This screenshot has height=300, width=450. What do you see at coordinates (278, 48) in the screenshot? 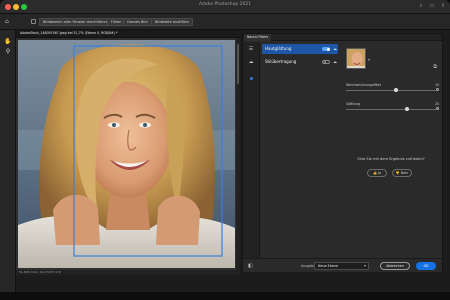
I see `filter-label: Hautglättung` at bounding box center [278, 48].